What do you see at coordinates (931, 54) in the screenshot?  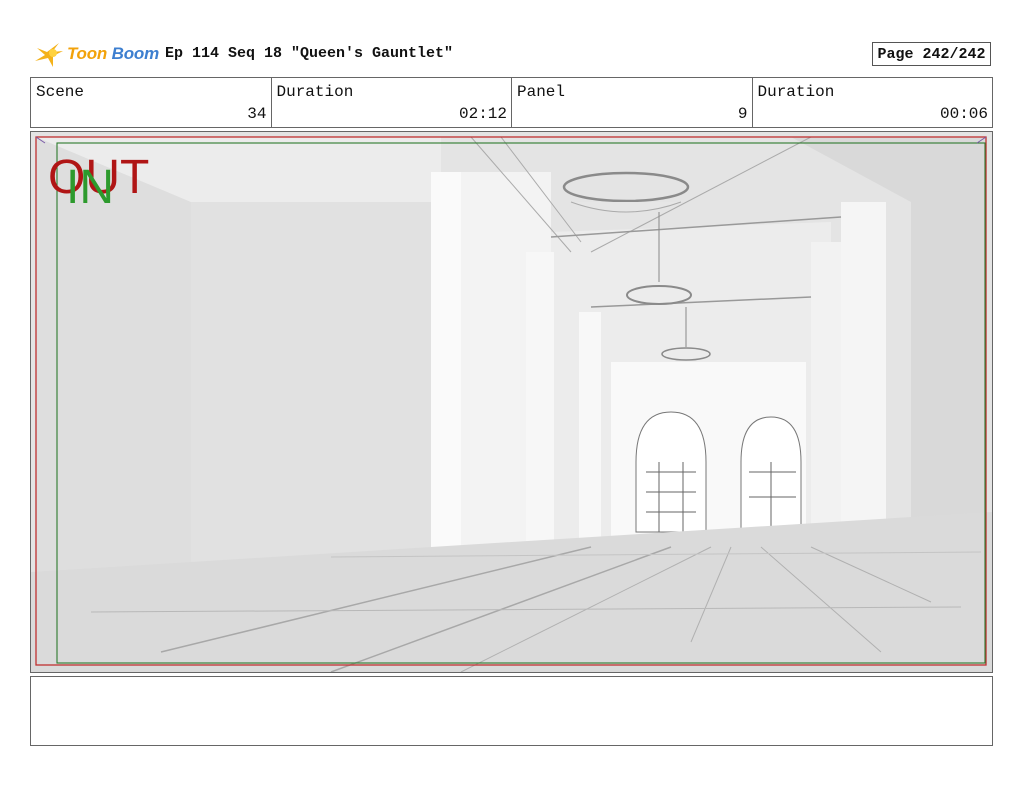 I see `page-number: Page 242/242` at bounding box center [931, 54].